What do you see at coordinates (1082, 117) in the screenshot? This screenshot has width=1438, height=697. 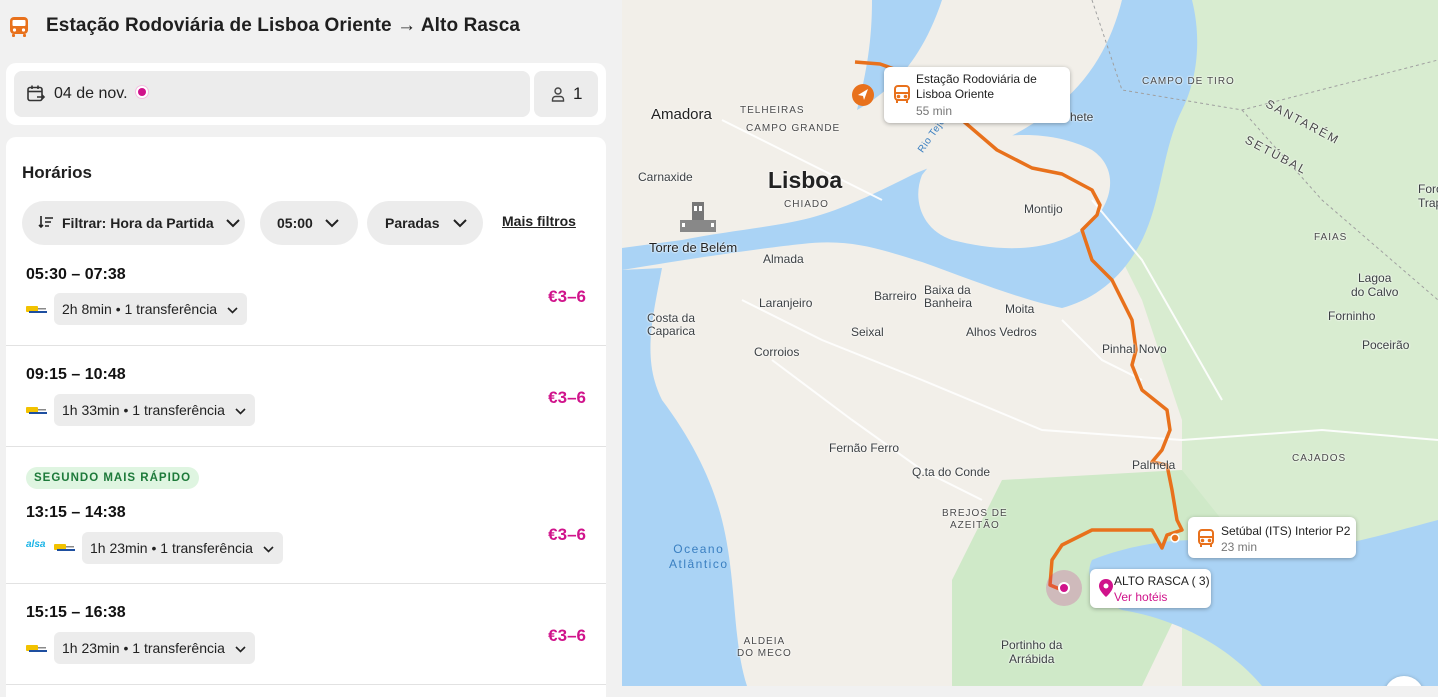 I see `map-label-partial: hete` at bounding box center [1082, 117].